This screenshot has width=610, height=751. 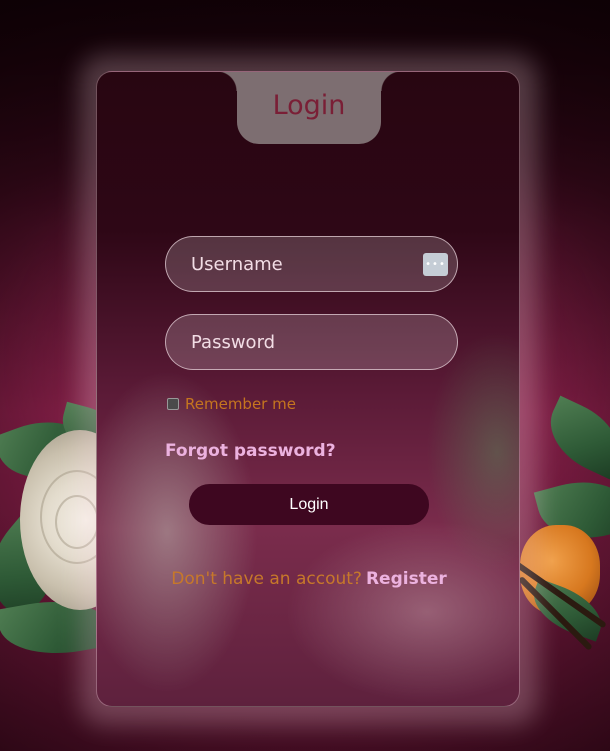 I want to click on page-title: Login, so click(x=309, y=105).